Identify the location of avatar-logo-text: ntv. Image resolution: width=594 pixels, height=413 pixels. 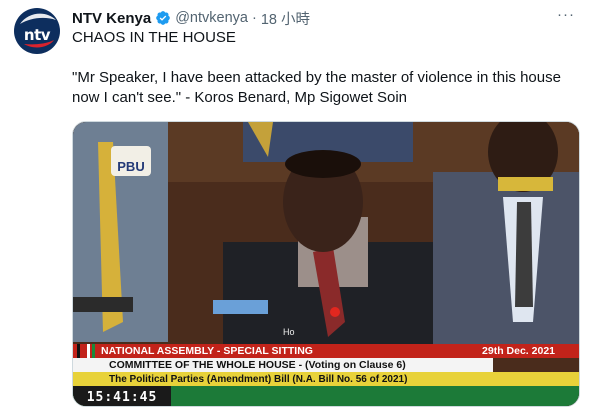
(37, 35).